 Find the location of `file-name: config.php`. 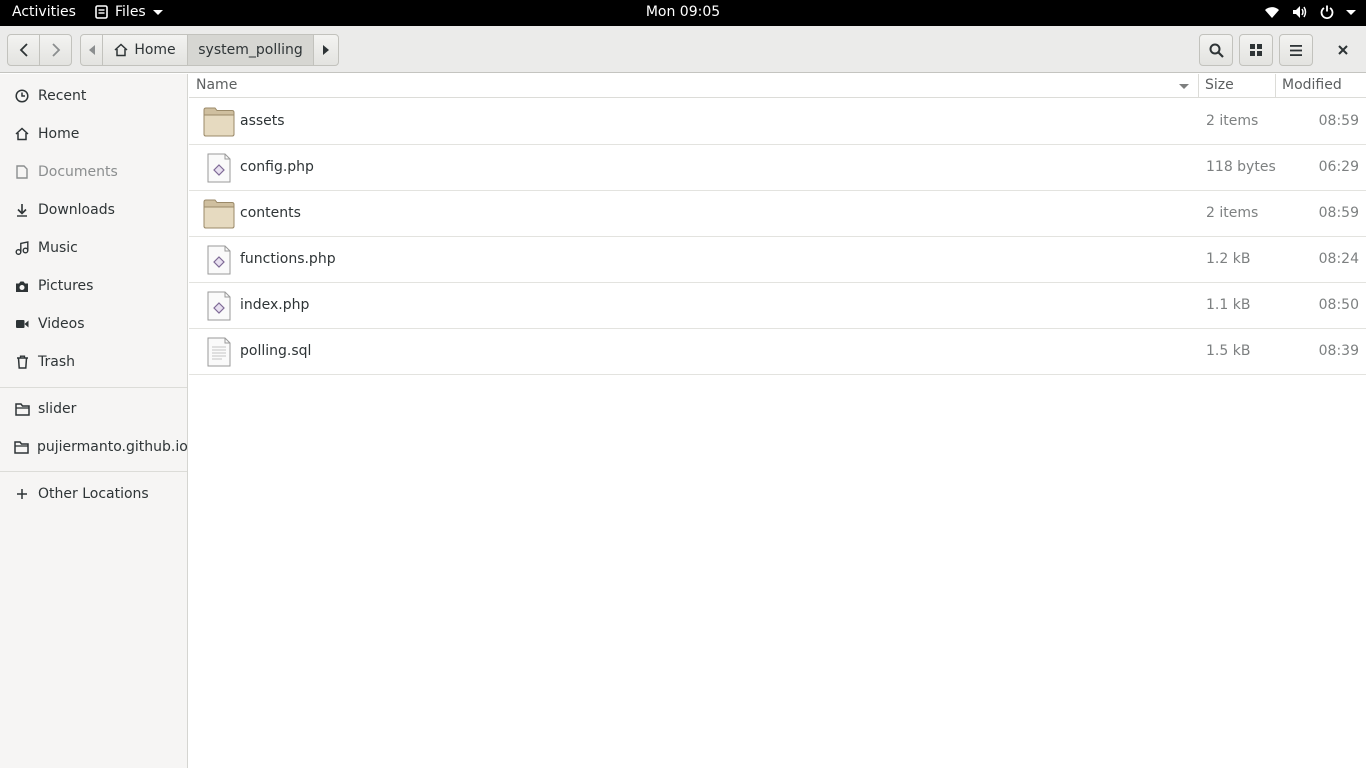

file-name: config.php is located at coordinates (277, 167).